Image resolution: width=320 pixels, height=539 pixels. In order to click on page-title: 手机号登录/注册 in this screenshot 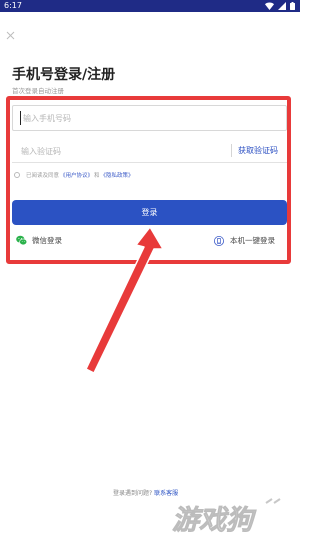, I will do `click(64, 75)`.